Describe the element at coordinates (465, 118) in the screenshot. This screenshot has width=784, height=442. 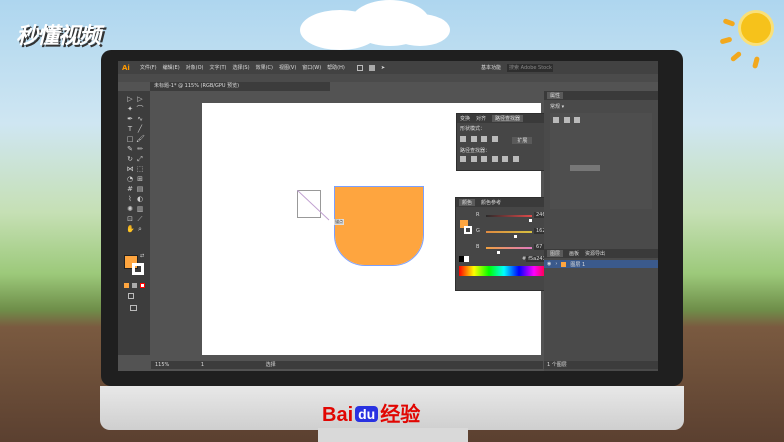
I see `tab-transform: 变换` at that location.